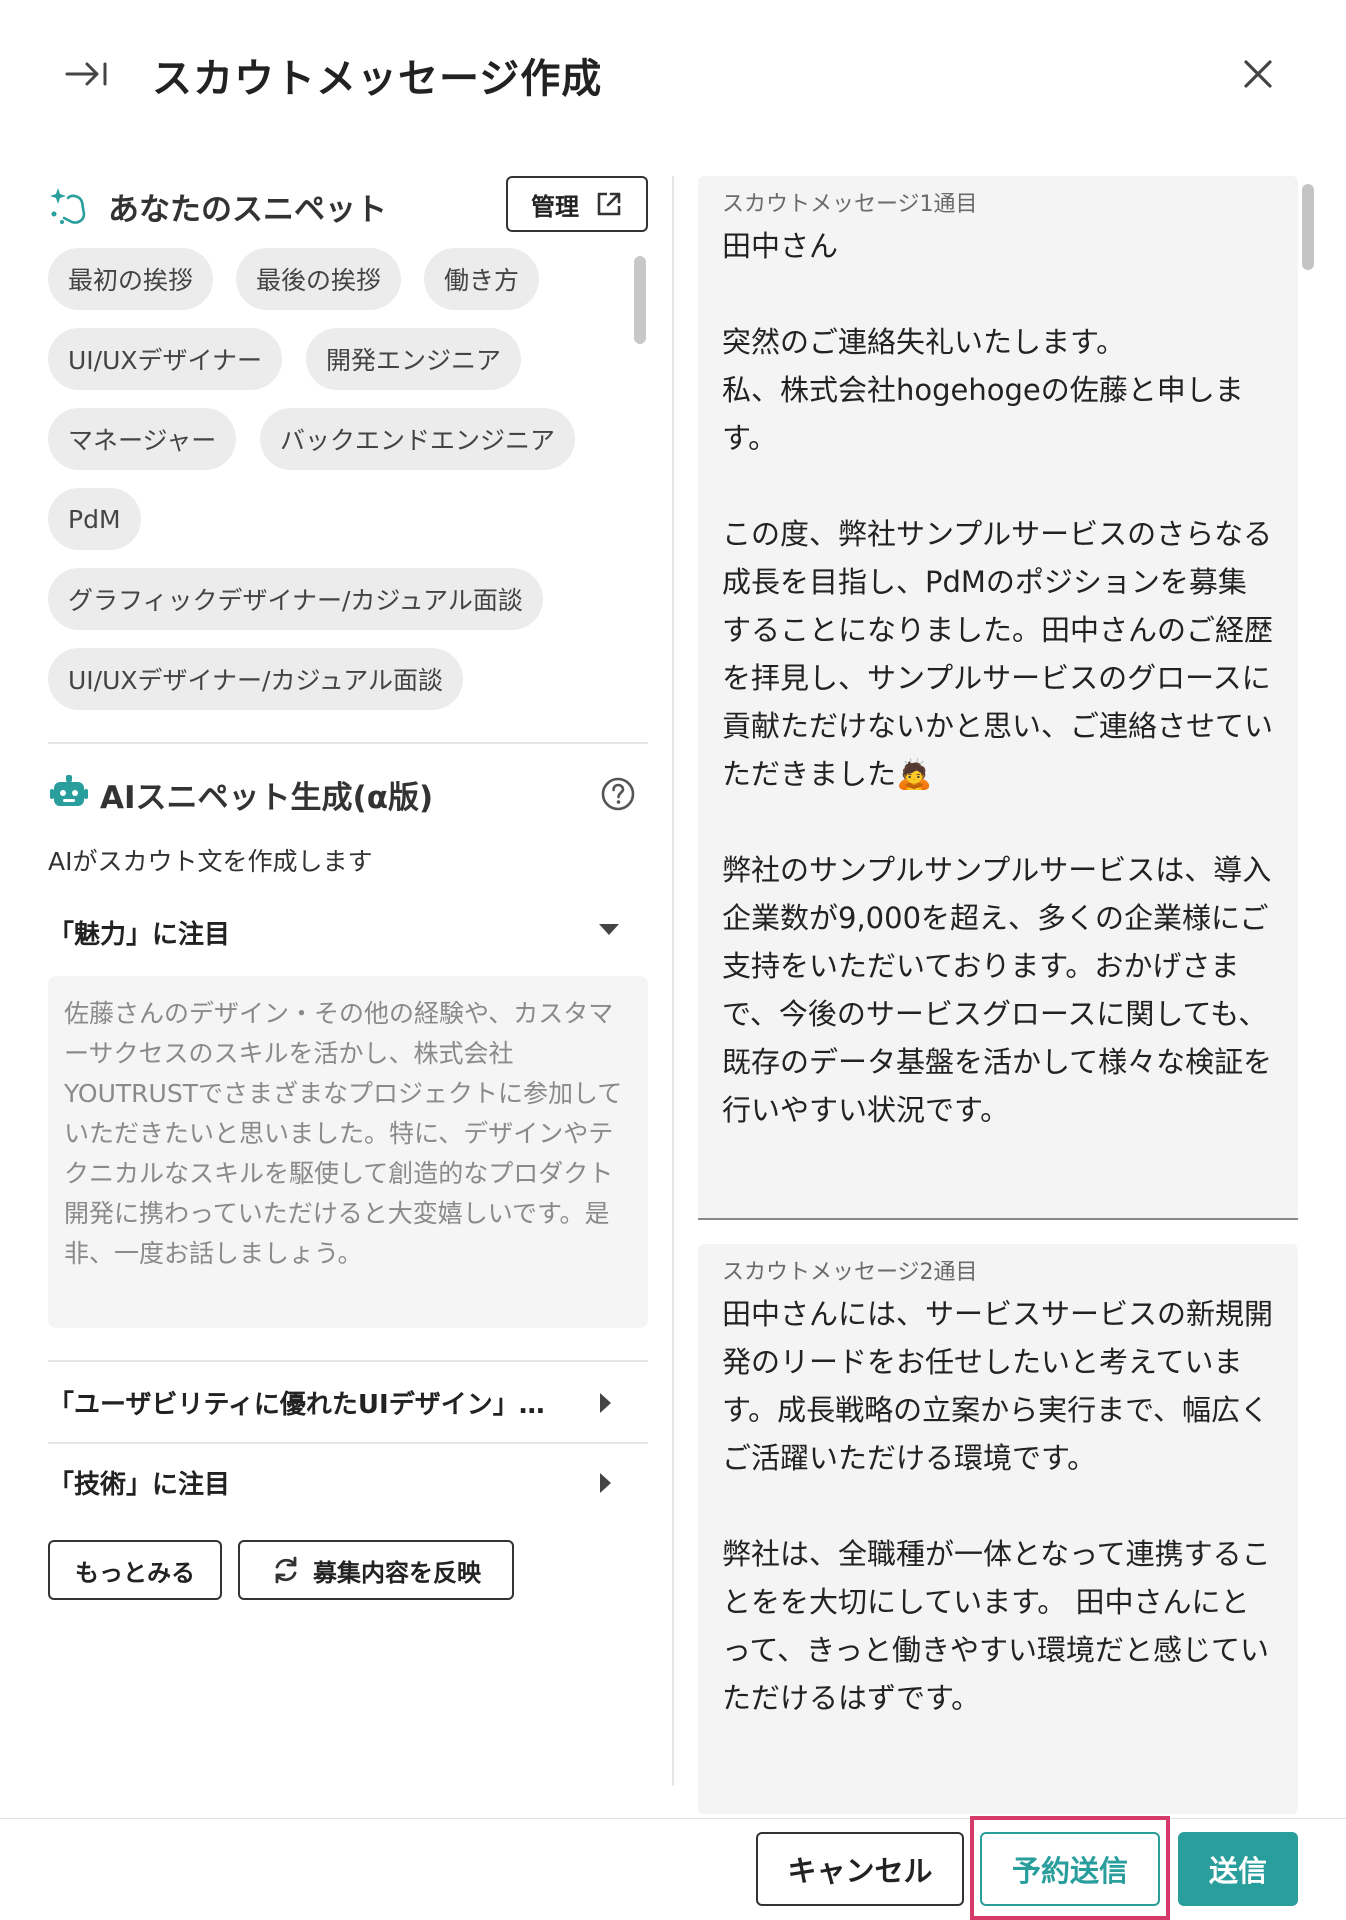 The height and width of the screenshot is (1920, 1346). What do you see at coordinates (286, 1570) in the screenshot?
I see `refresh-icon` at bounding box center [286, 1570].